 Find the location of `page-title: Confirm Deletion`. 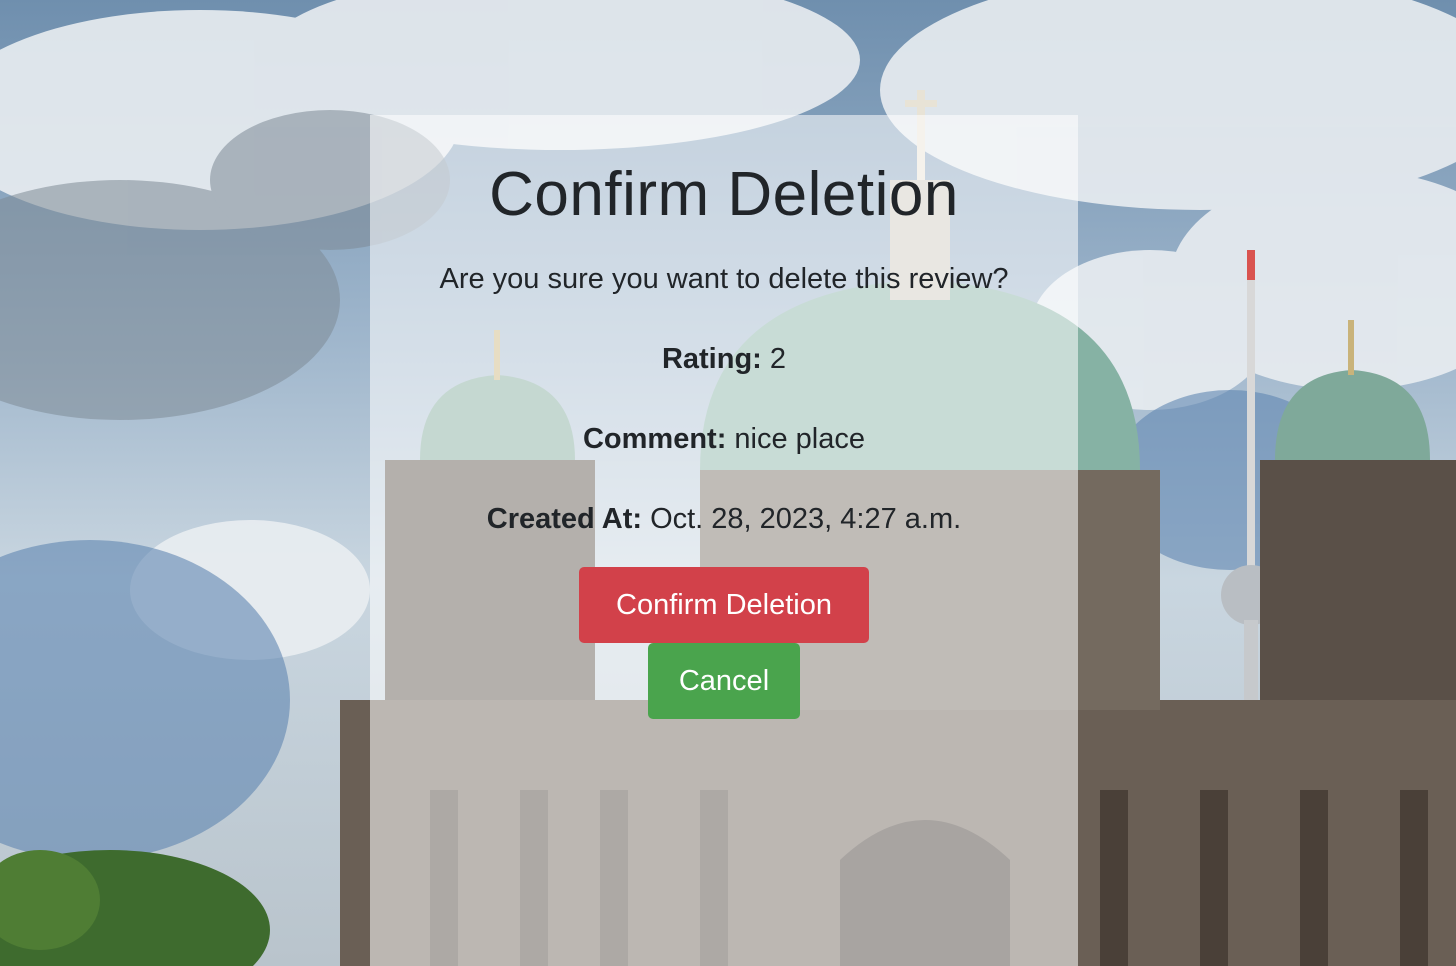

page-title: Confirm Deletion is located at coordinates (724, 194).